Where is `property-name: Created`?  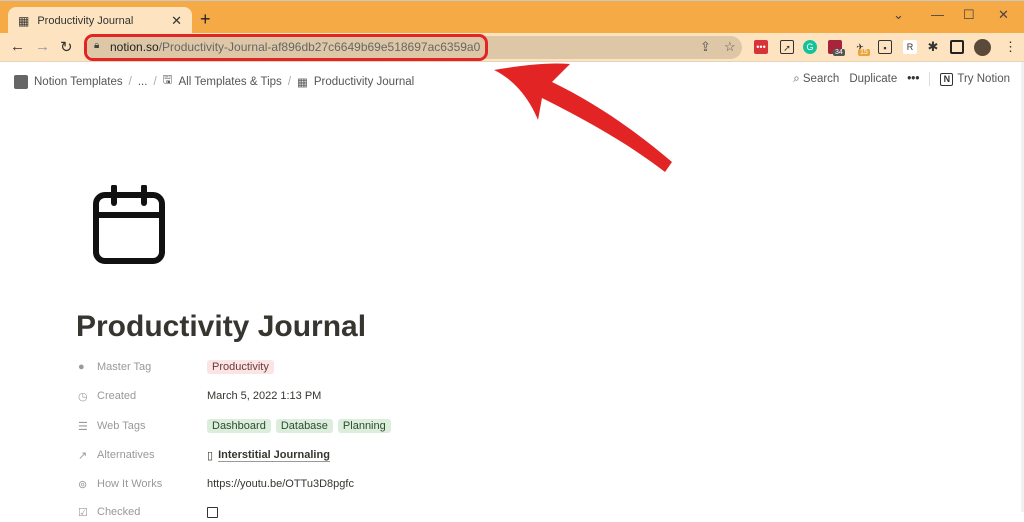 property-name: Created is located at coordinates (152, 396).